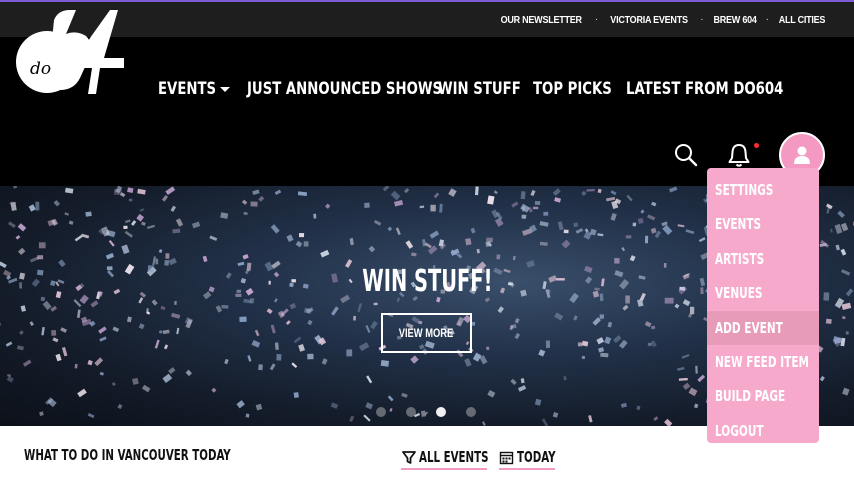 The image size is (854, 487). I want to click on nav-top-picks: TOP PICKS, so click(572, 89).